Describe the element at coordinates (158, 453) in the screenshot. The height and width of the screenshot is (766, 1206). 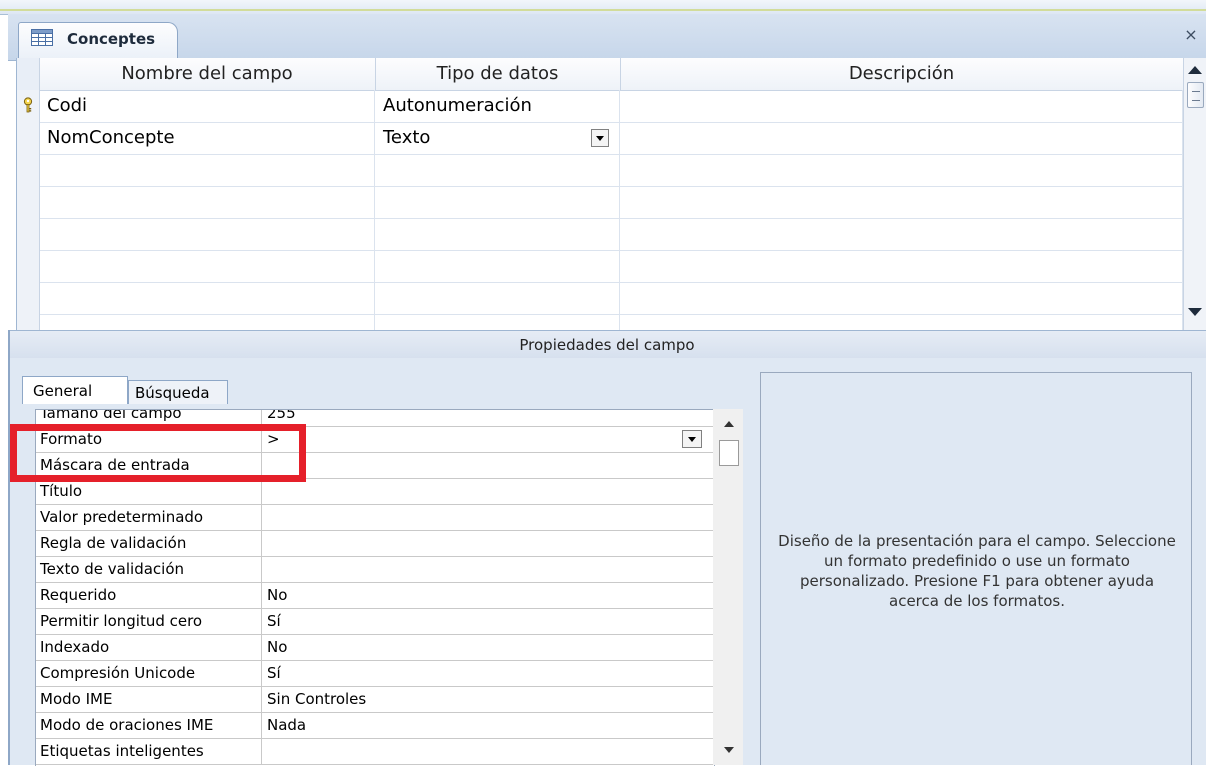
I see `red-highlight-box` at that location.